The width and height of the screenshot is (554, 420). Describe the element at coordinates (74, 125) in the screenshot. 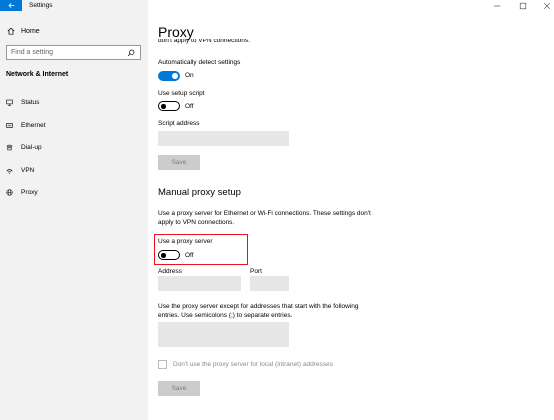

I see `sidebar-item-ethernet: Ethernet` at that location.